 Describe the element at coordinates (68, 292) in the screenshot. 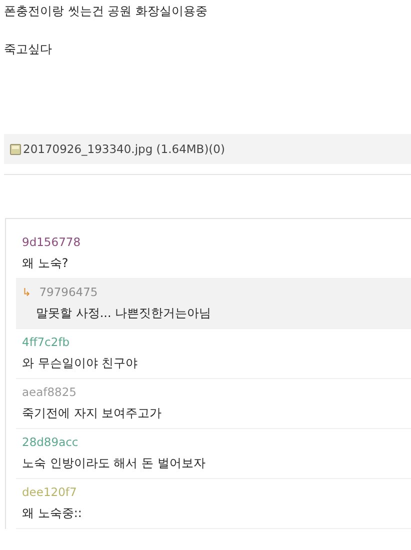

I see `comment-author: 79796475` at that location.